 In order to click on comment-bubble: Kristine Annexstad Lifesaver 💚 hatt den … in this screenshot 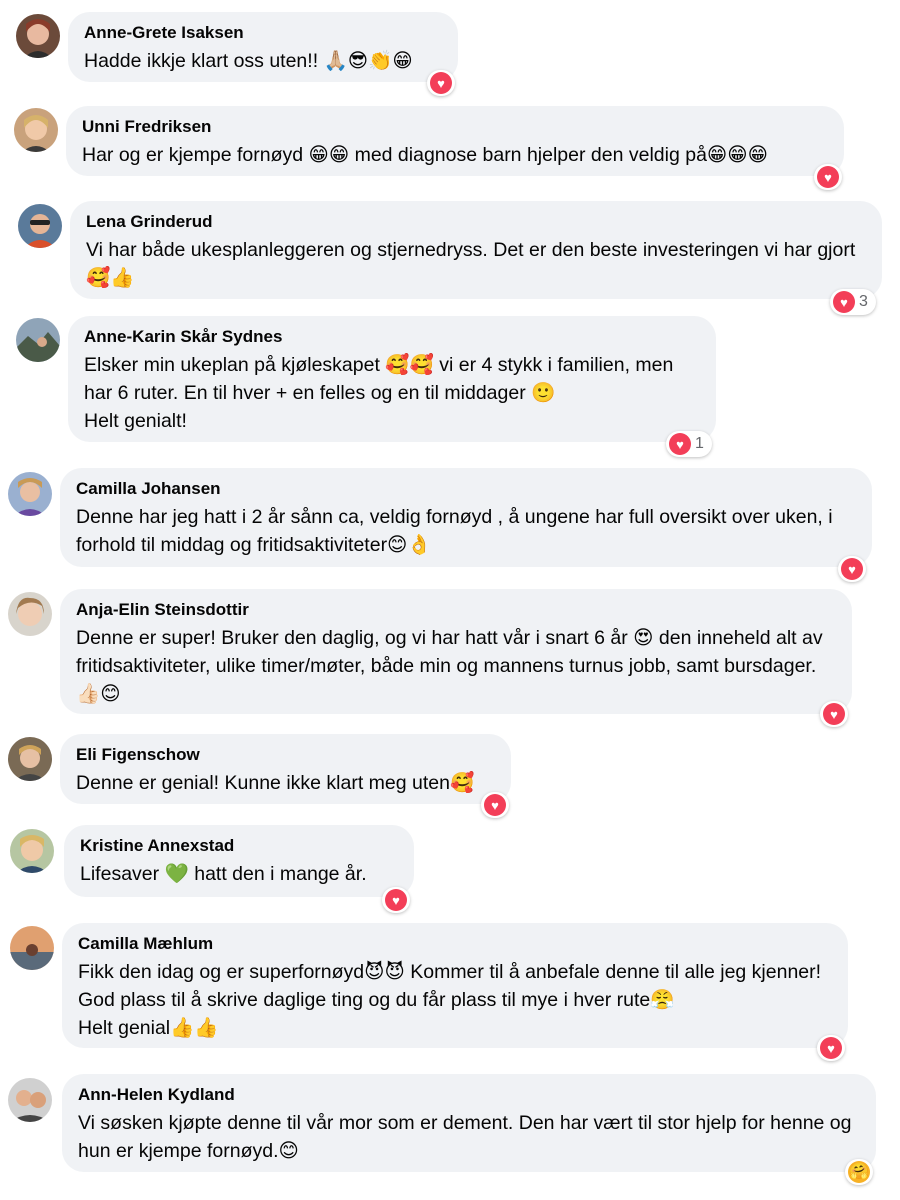, I will do `click(239, 861)`.